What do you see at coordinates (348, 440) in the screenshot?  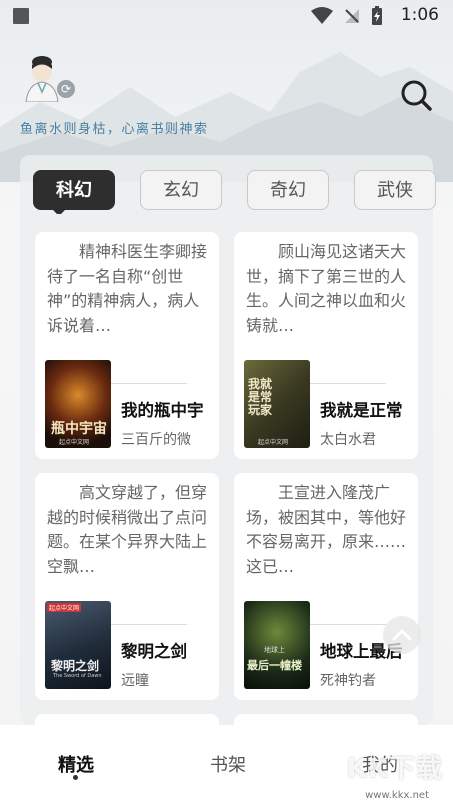 I see `book-author: 太白水君` at bounding box center [348, 440].